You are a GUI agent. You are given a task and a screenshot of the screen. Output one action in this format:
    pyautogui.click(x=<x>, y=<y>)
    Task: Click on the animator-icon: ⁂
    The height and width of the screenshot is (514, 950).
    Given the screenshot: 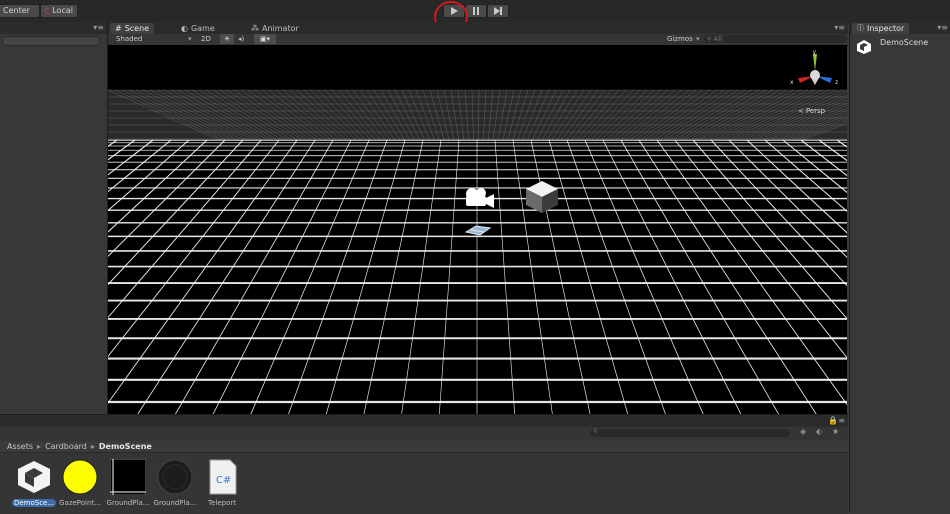 What is the action you would take?
    pyautogui.click(x=255, y=28)
    